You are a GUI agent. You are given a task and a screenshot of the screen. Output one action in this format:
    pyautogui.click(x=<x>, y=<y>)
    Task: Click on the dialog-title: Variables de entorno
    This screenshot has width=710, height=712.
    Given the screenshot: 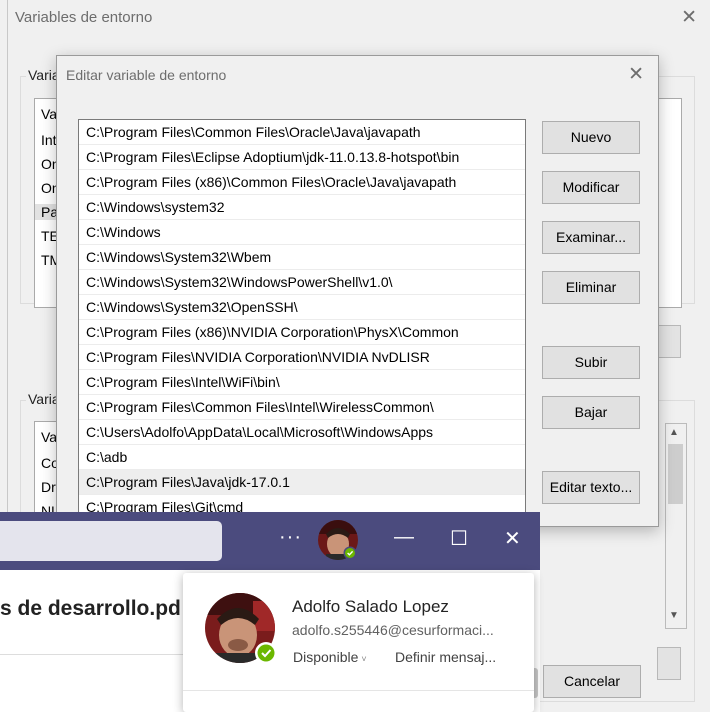 What is the action you would take?
    pyautogui.click(x=84, y=17)
    